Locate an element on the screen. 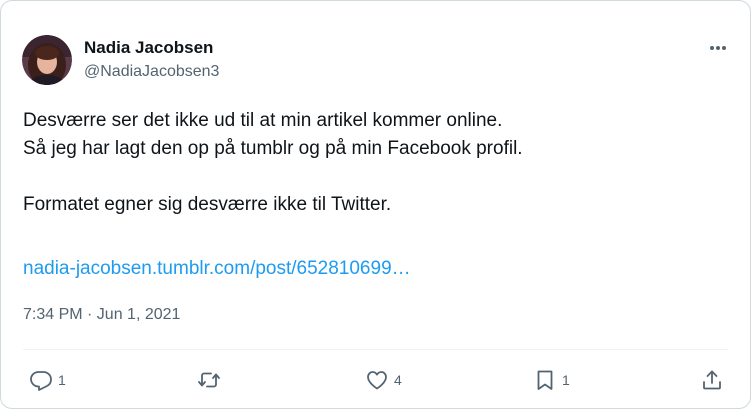 Image resolution: width=751 pixels, height=409 pixels. more-button is located at coordinates (718, 48).